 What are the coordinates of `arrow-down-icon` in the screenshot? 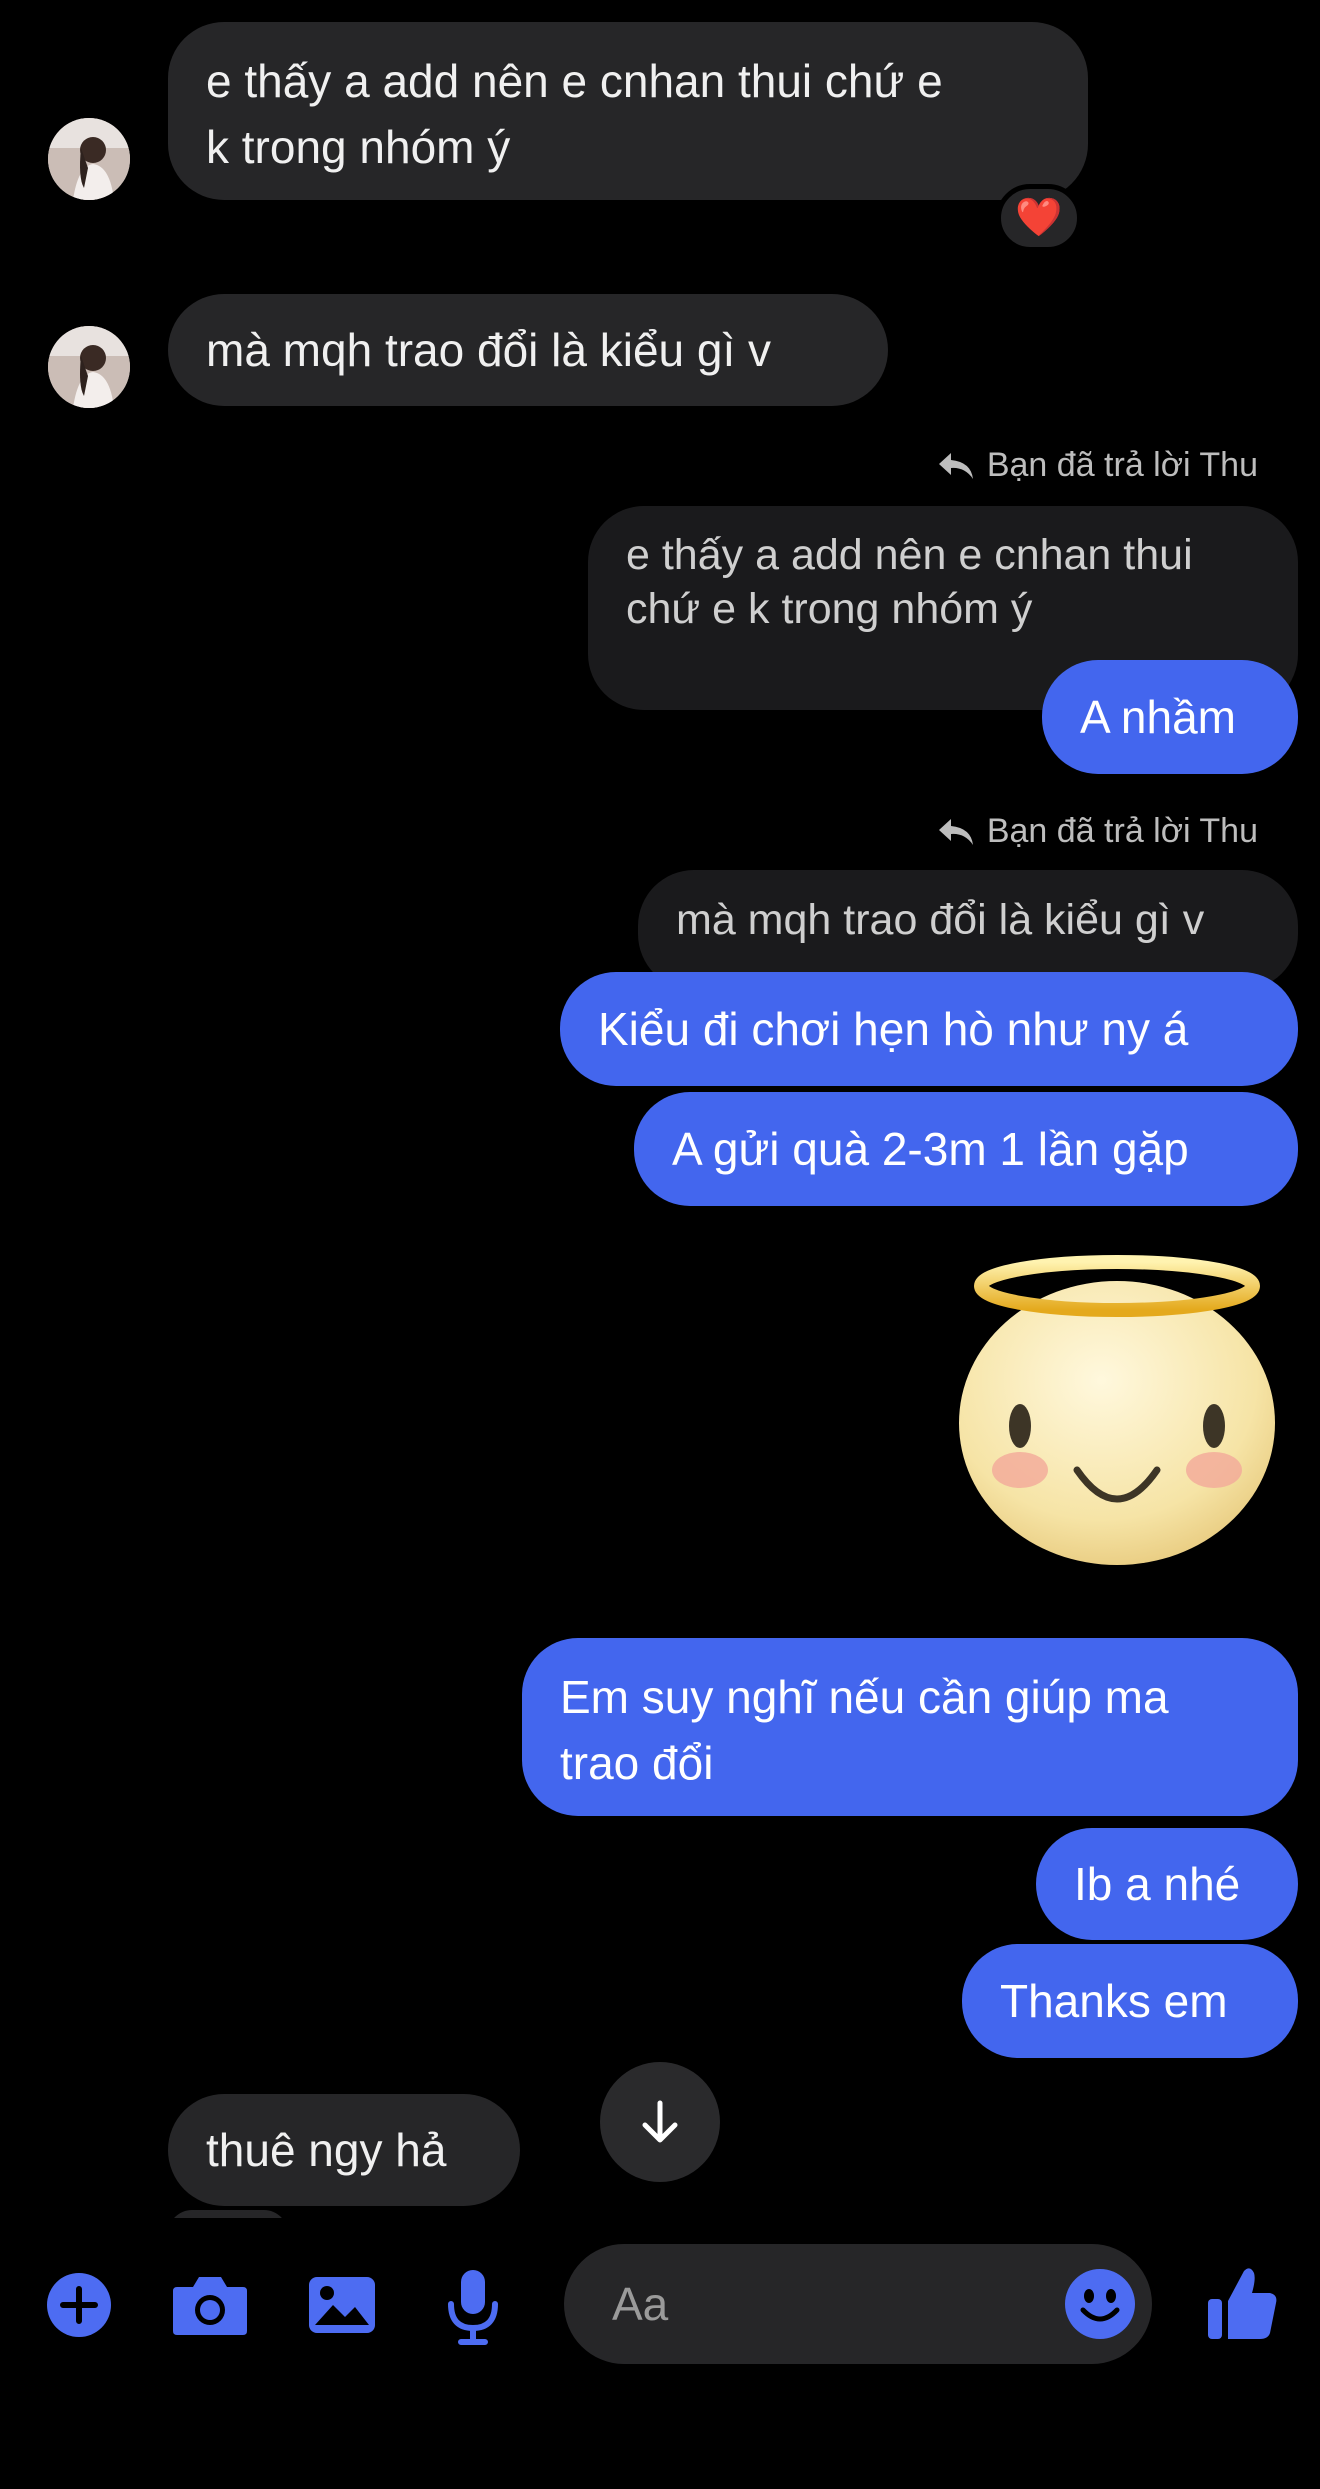 It's located at (660, 2121).